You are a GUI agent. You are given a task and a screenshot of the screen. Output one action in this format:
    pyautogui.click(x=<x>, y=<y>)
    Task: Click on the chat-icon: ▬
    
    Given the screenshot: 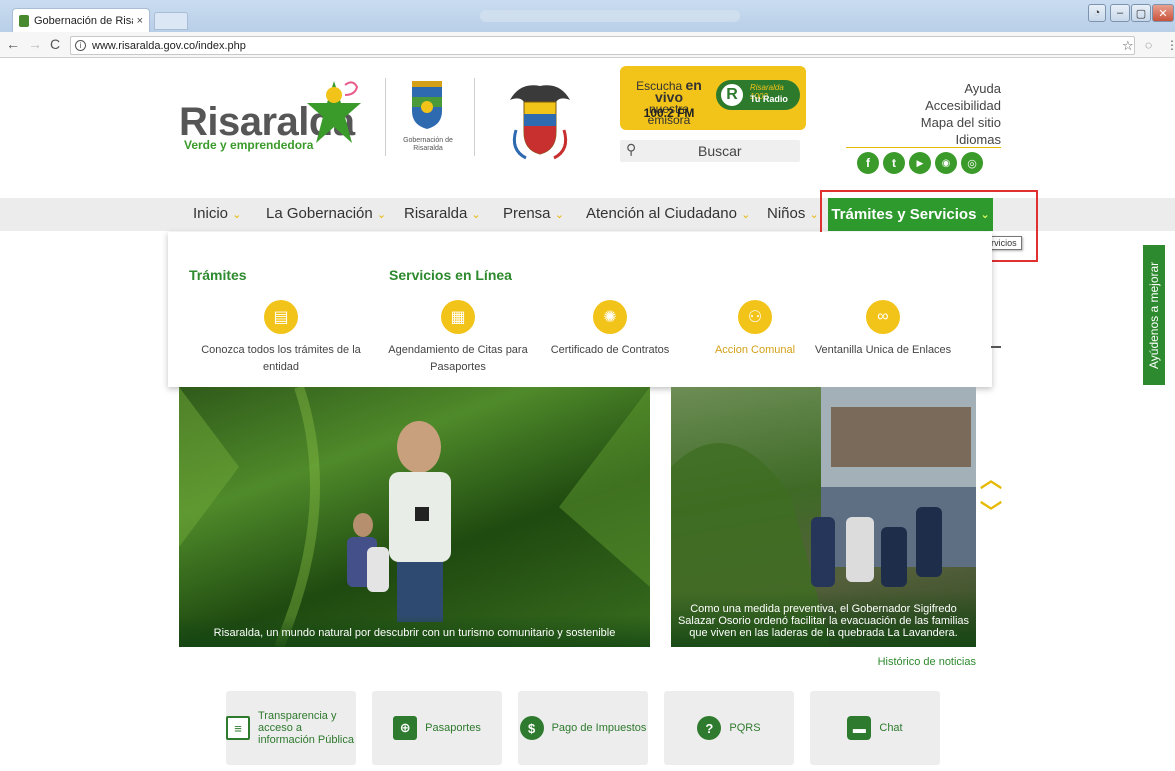 What is the action you would take?
    pyautogui.click(x=859, y=728)
    